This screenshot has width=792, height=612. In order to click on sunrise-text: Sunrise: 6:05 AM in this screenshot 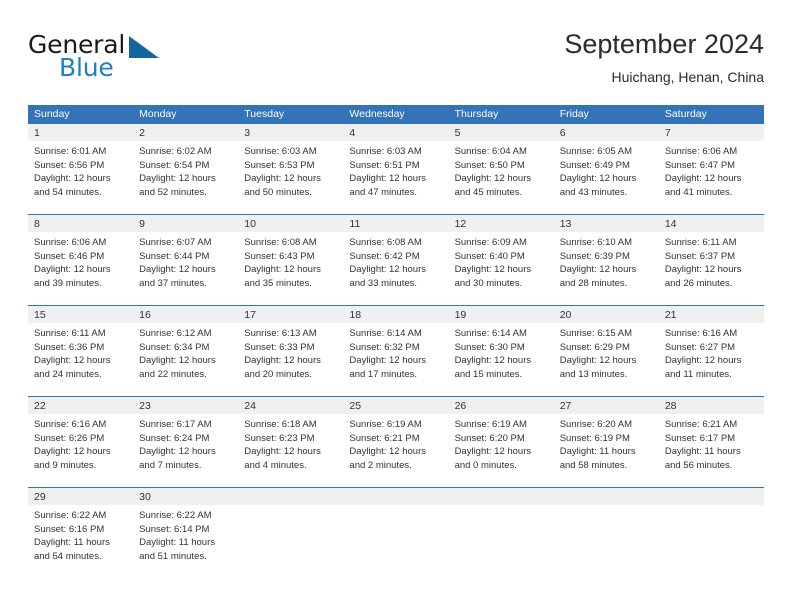, I will do `click(596, 151)`.